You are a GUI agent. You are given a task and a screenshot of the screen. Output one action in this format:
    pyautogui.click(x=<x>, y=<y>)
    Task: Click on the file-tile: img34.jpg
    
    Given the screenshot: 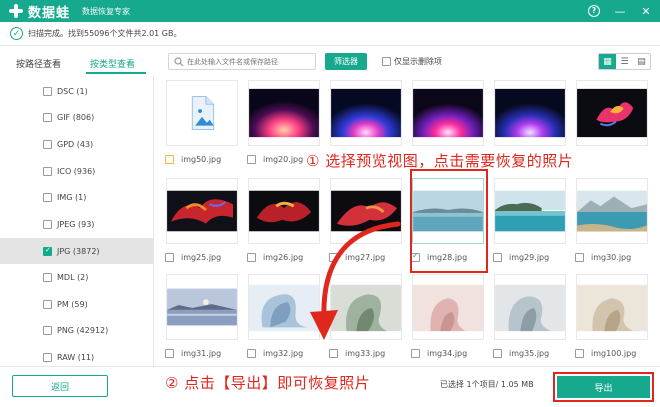 What is the action you would take?
    pyautogui.click(x=449, y=316)
    